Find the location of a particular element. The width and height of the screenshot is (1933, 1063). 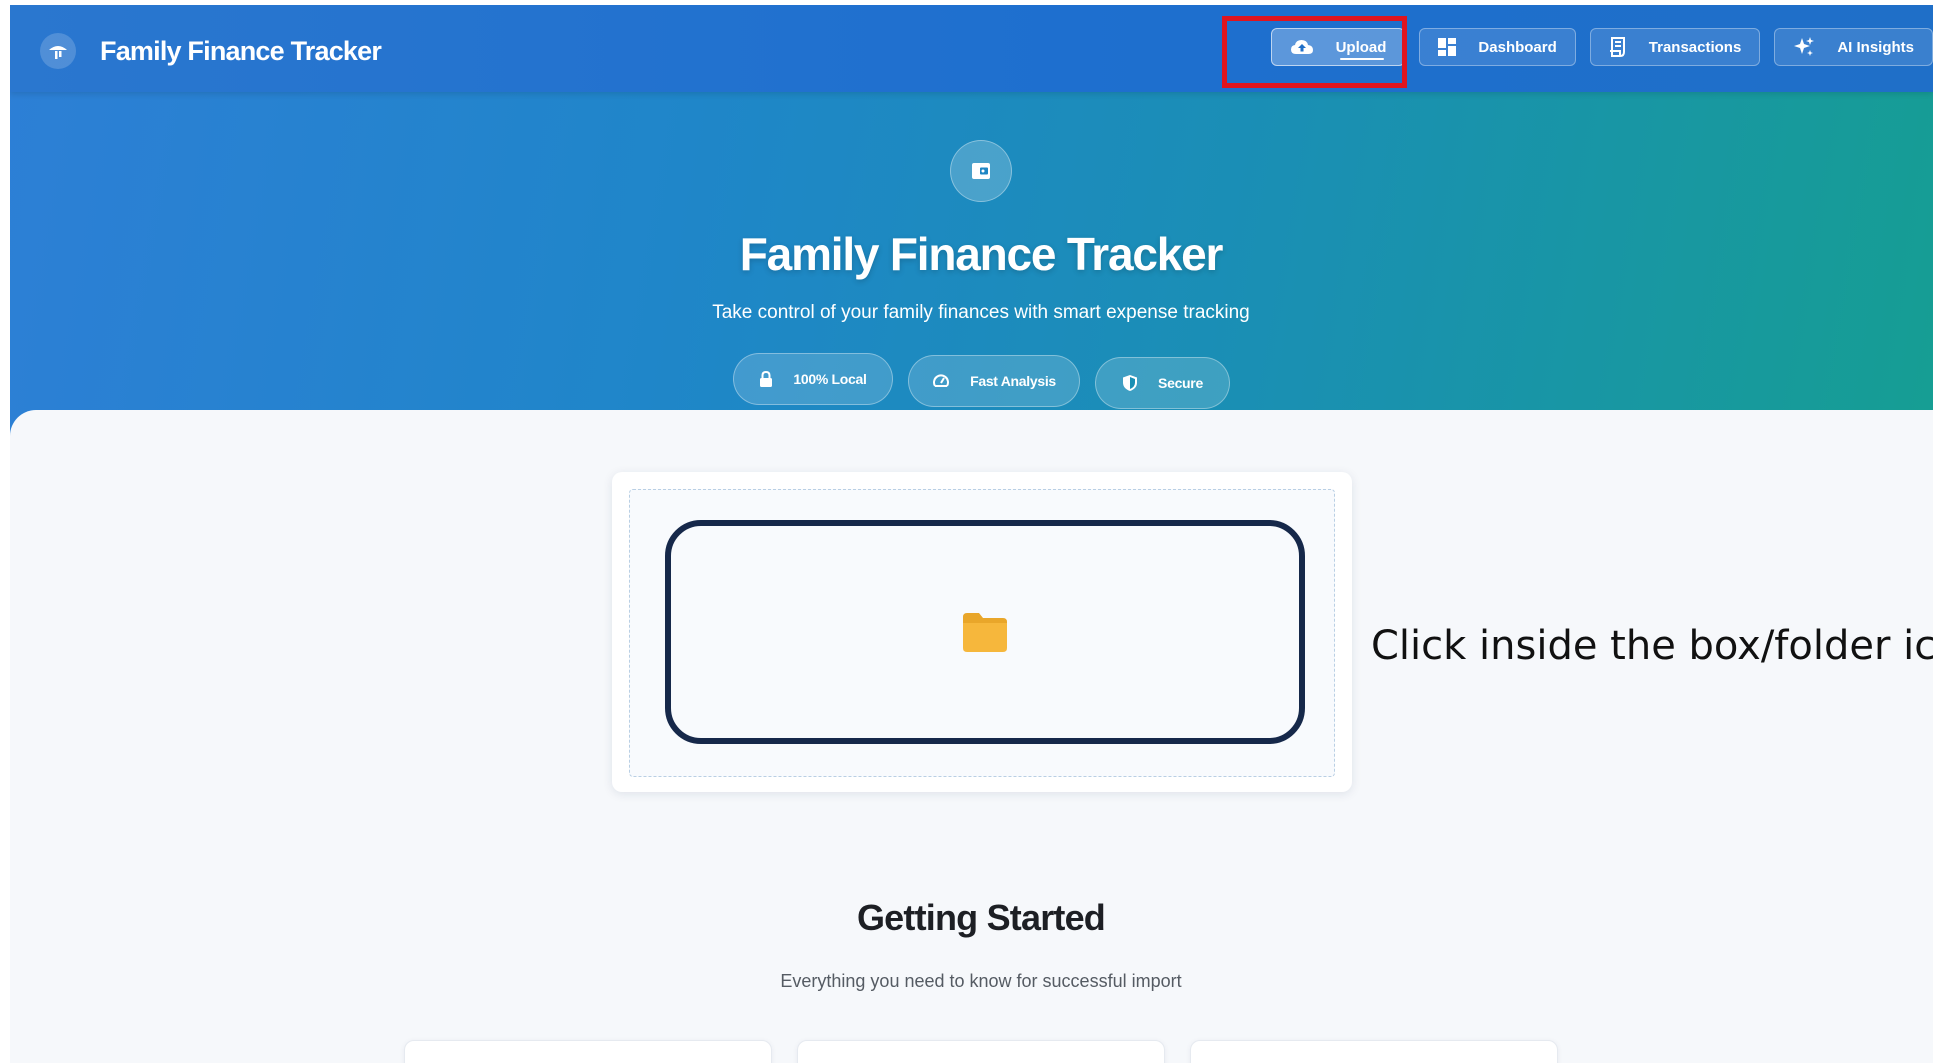

instruction-annotation-text: Click inside the box/folder ico is located at coordinates (1652, 646).